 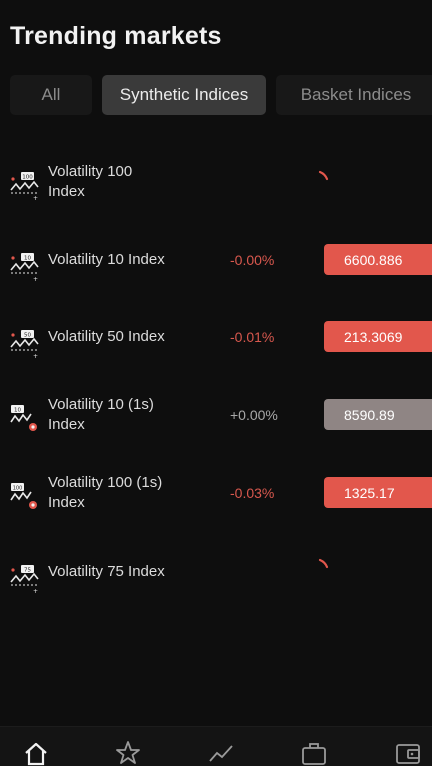 I want to click on volatility-index-icon: 100 +, so click(x=24, y=187).